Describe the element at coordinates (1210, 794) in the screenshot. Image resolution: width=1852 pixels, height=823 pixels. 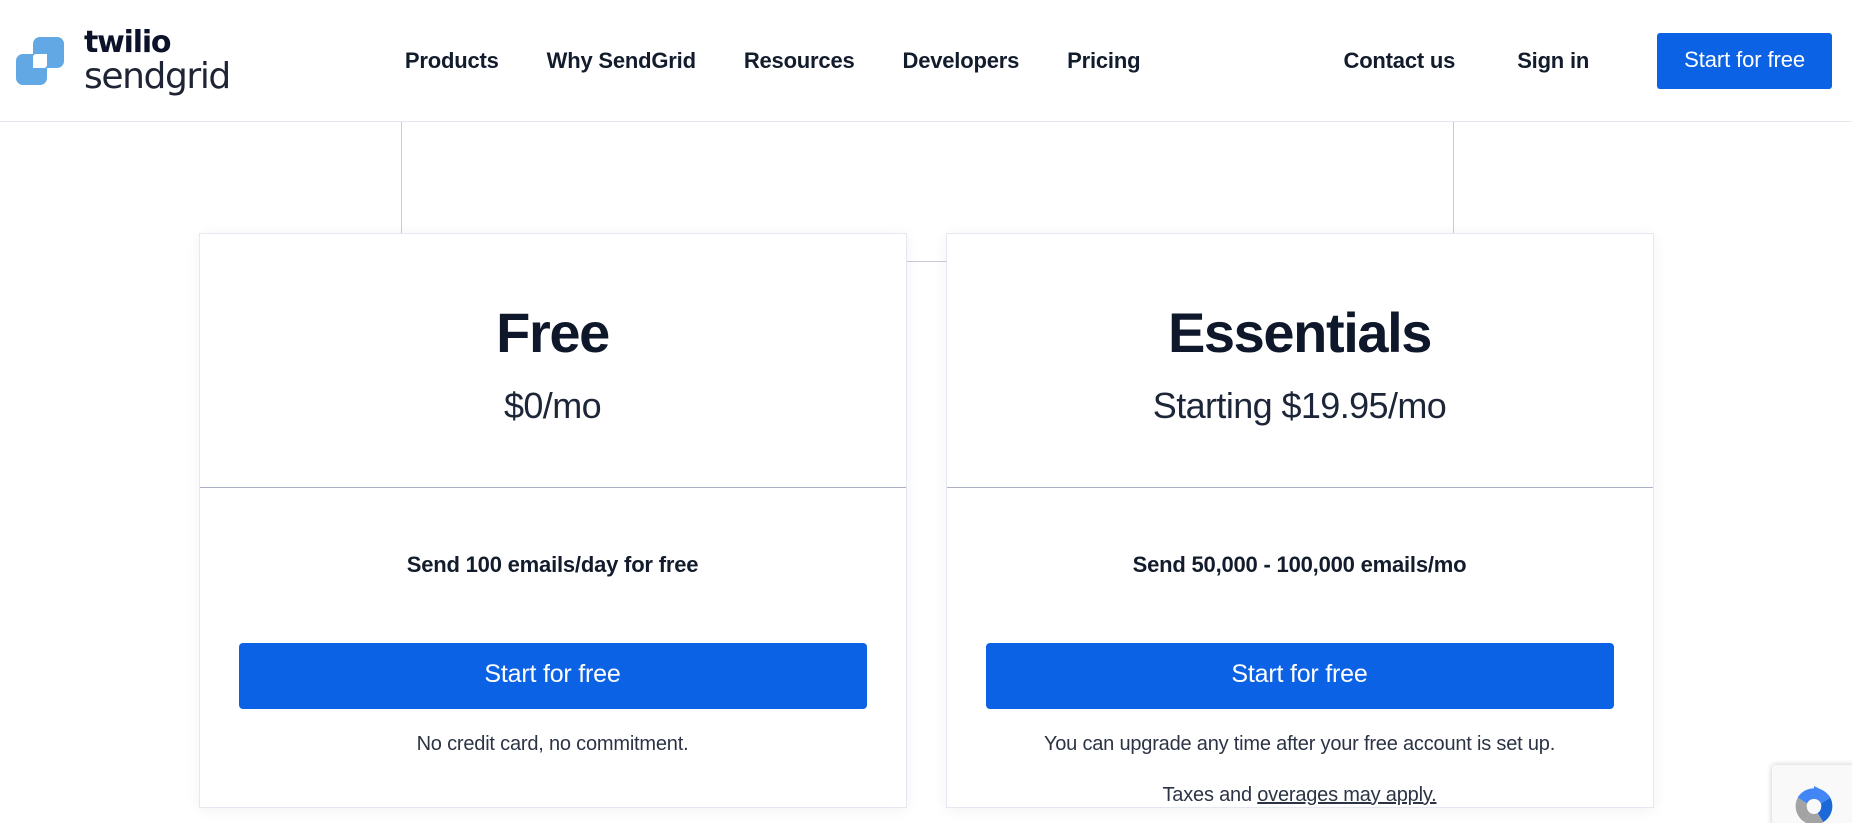
I see `plan-note-taxes-prefix: Taxes and` at that location.